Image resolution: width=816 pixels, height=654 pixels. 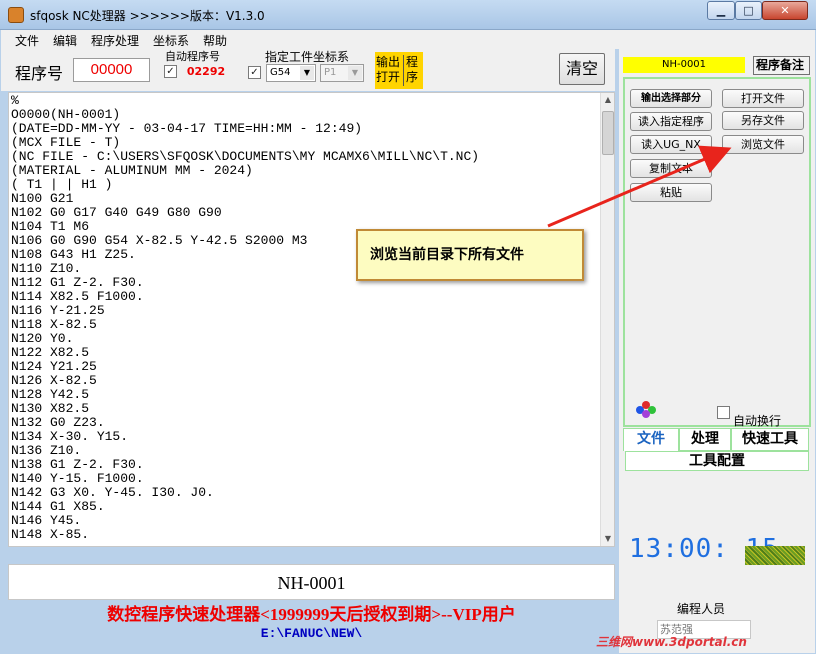 I want to click on coord-system-select: G54 ▼, so click(x=291, y=73).